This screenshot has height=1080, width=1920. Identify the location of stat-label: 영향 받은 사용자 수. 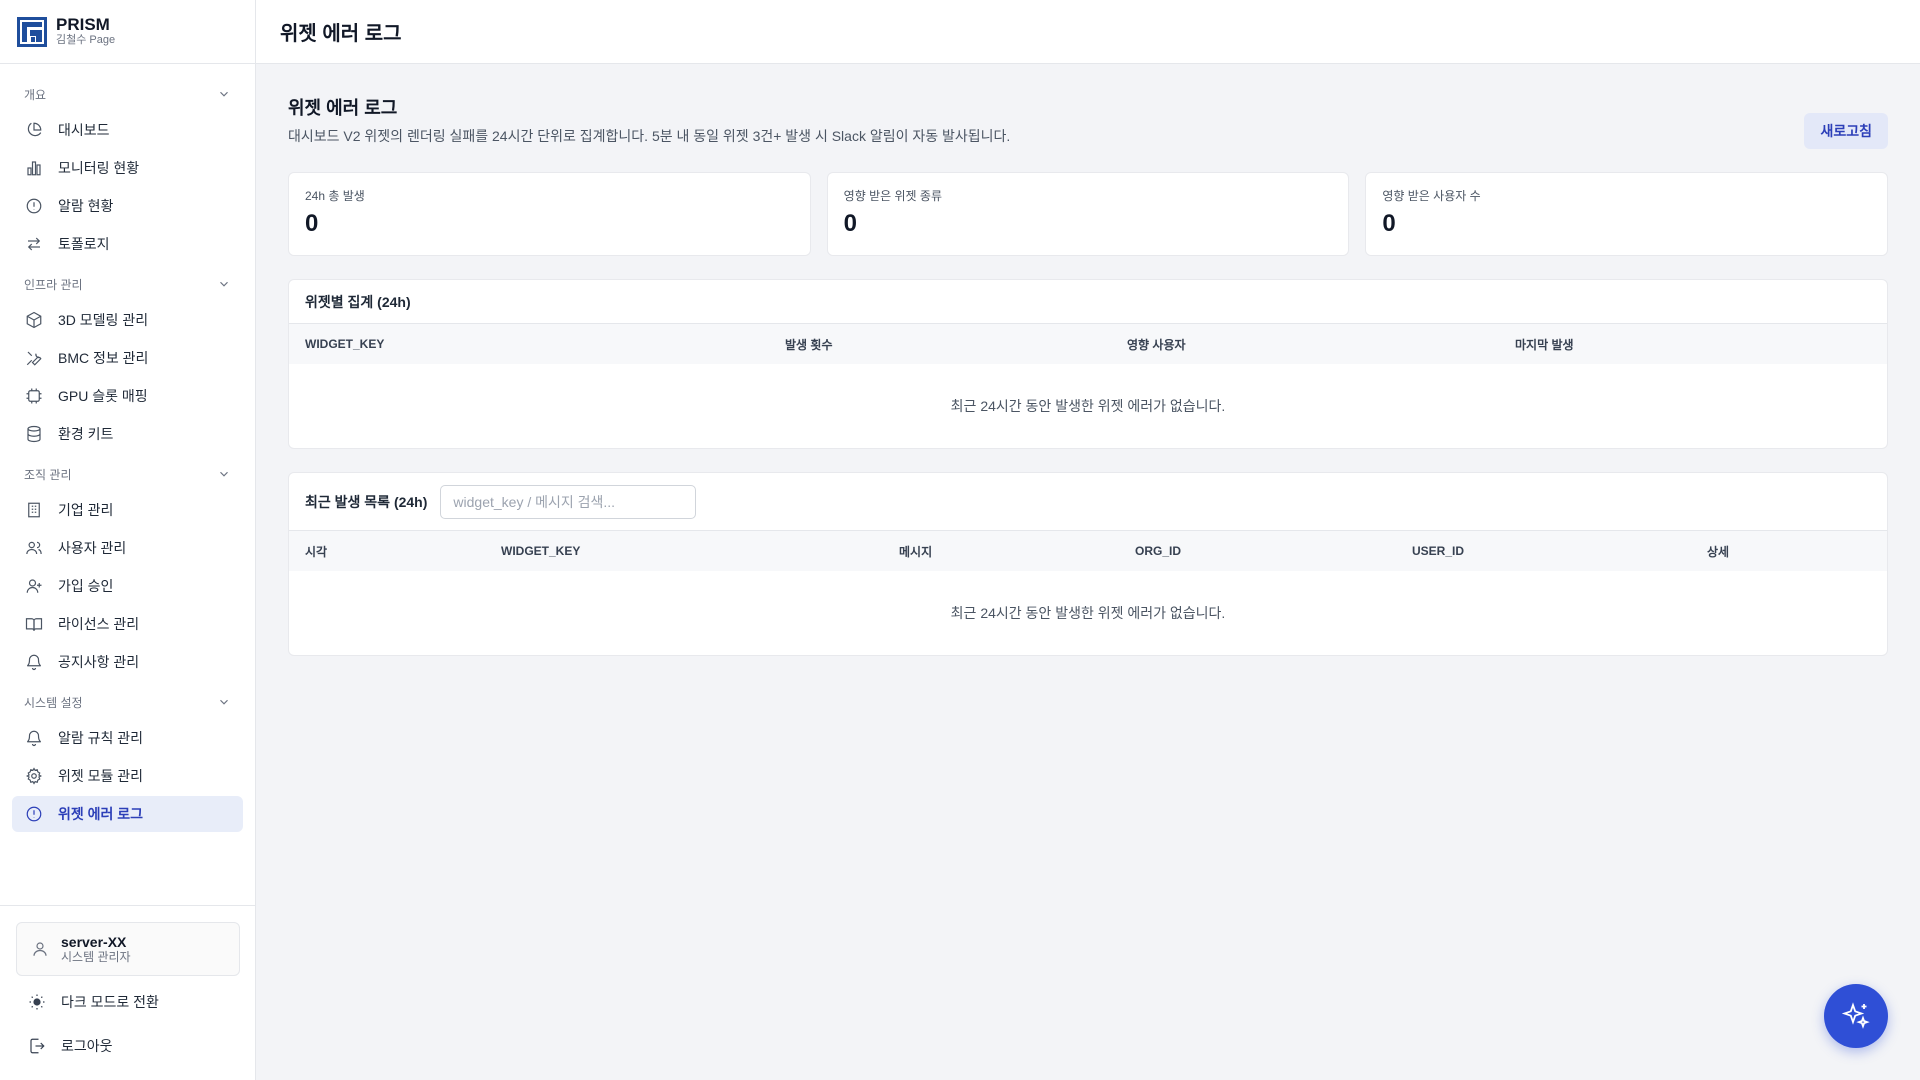
(1431, 196).